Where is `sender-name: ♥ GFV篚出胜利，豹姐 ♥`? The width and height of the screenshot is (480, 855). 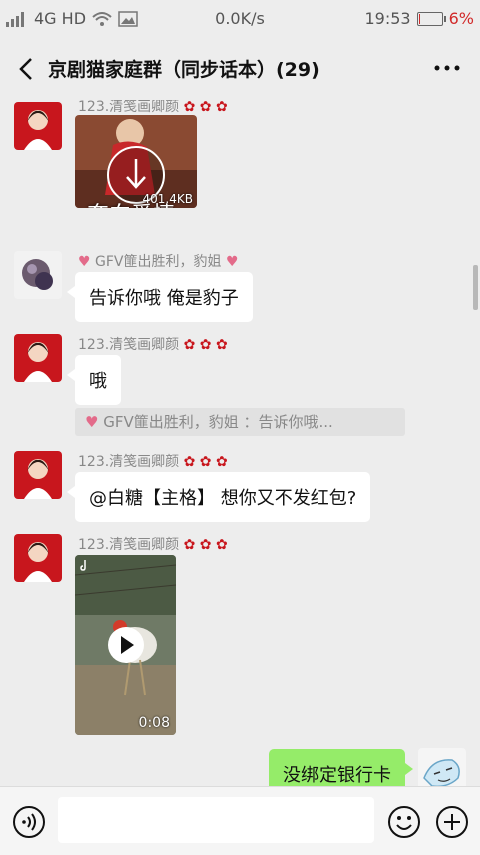
sender-name: ♥ GFV篚出胜利，豹姐 ♥ is located at coordinates (158, 262).